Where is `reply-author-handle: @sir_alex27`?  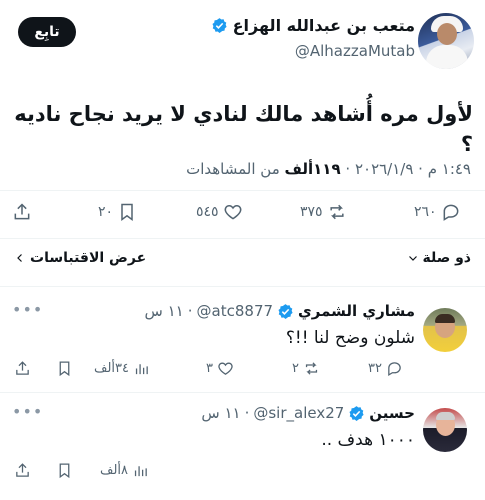 reply-author-handle: @sir_alex27 is located at coordinates (298, 413).